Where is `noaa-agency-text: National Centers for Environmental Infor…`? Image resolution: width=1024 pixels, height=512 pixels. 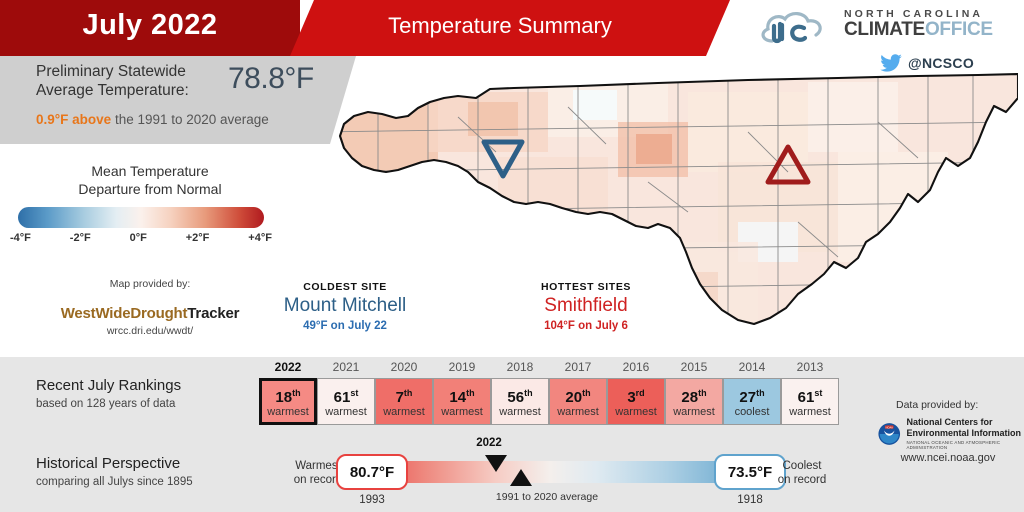 noaa-agency-text: National Centers for Environmental Infor… is located at coordinates (965, 433).